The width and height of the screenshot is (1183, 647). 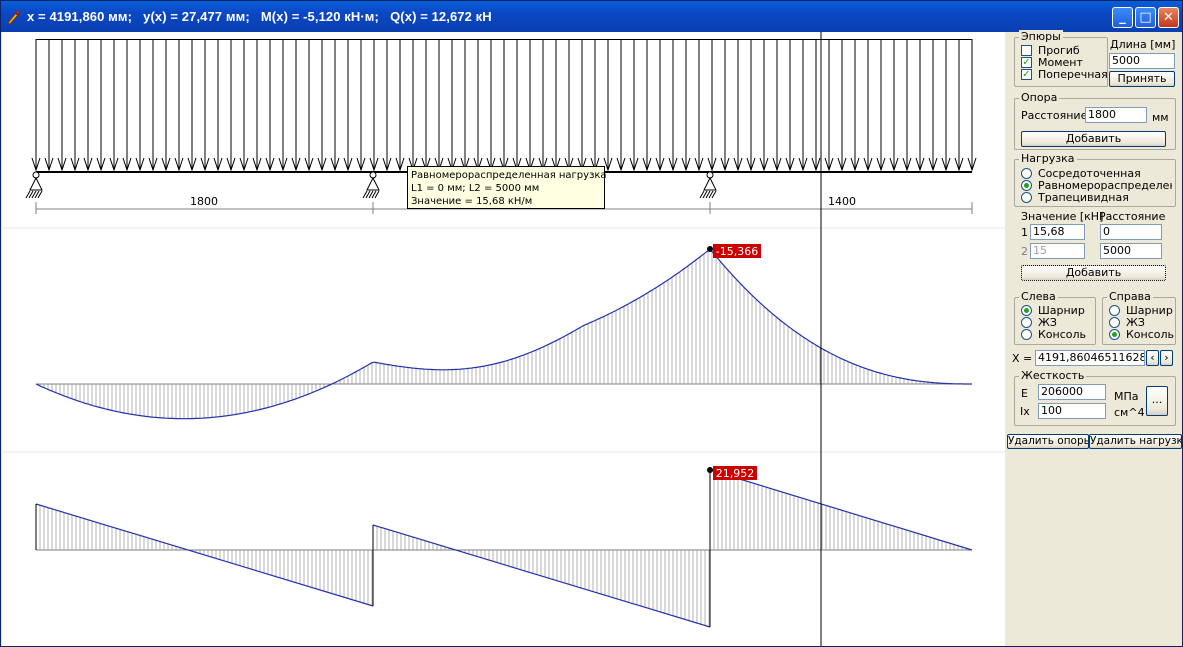 What do you see at coordinates (1083, 197) in the screenshot?
I see `trapezoid-label: Трапецивидная` at bounding box center [1083, 197].